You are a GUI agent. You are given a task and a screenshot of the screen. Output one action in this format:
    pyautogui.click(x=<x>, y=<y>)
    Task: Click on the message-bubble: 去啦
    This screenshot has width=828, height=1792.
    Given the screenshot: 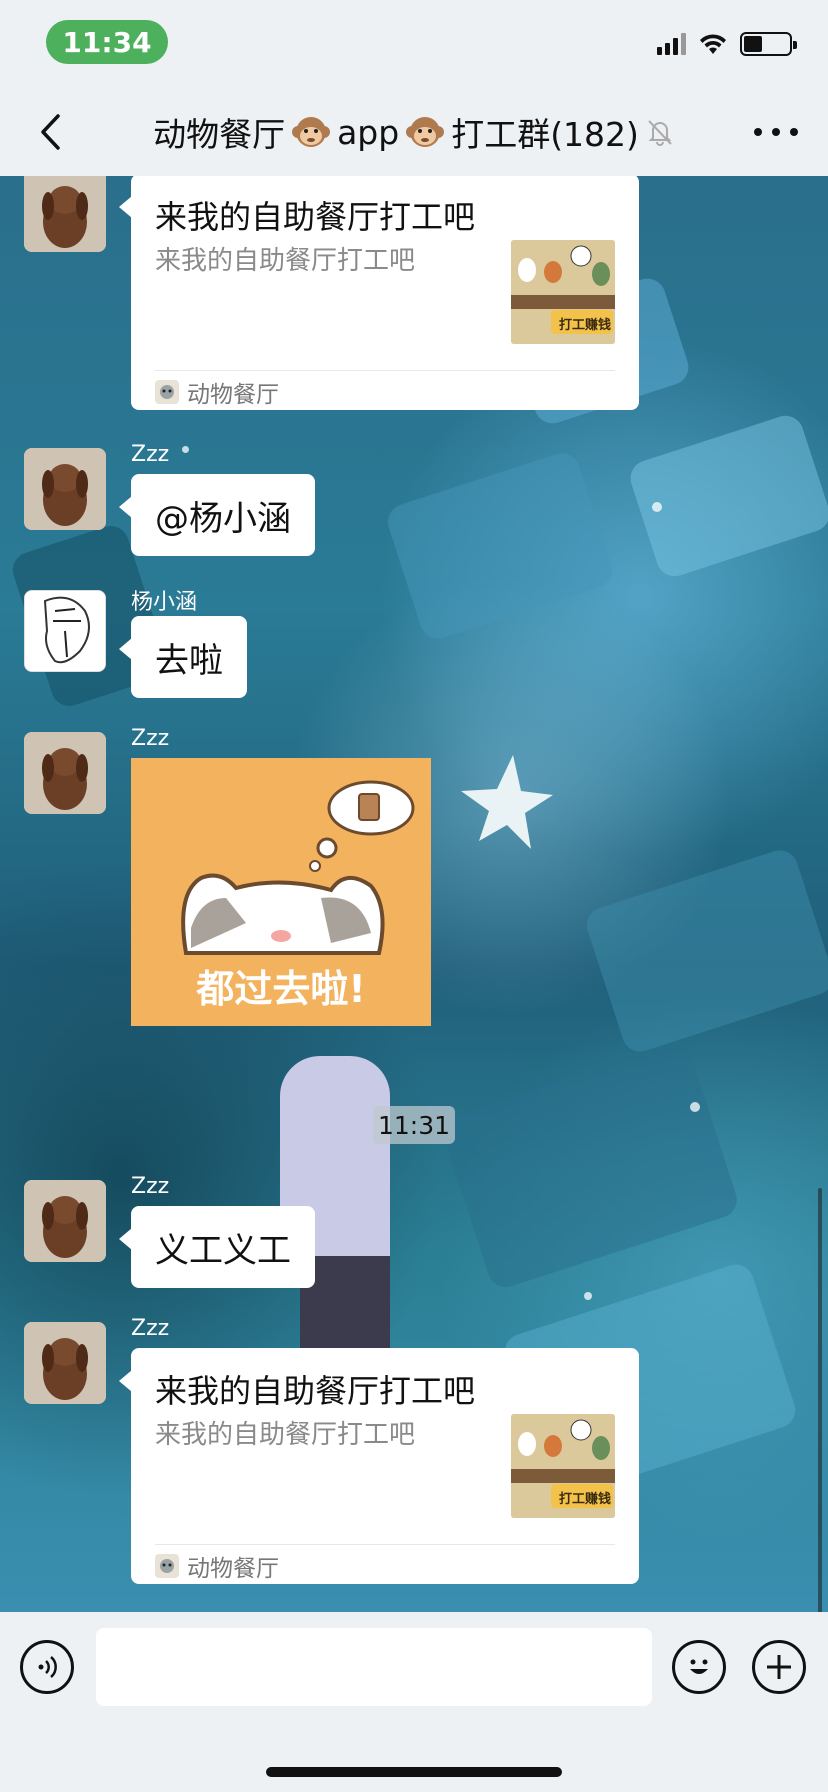 What is the action you would take?
    pyautogui.click(x=183, y=657)
    